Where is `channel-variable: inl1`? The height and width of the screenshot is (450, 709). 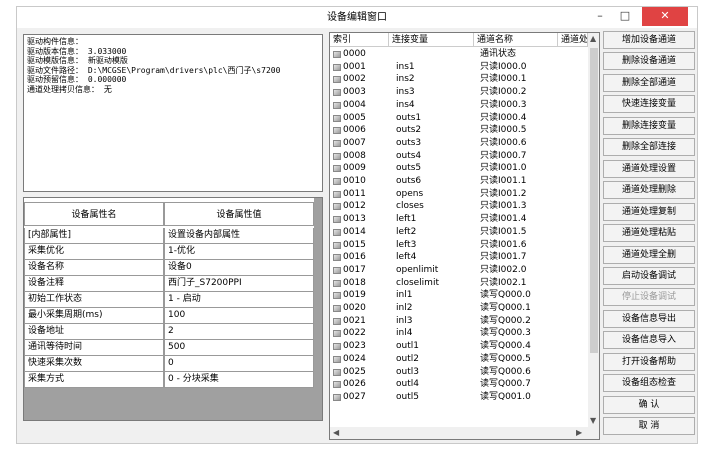 channel-variable: inl1 is located at coordinates (404, 295).